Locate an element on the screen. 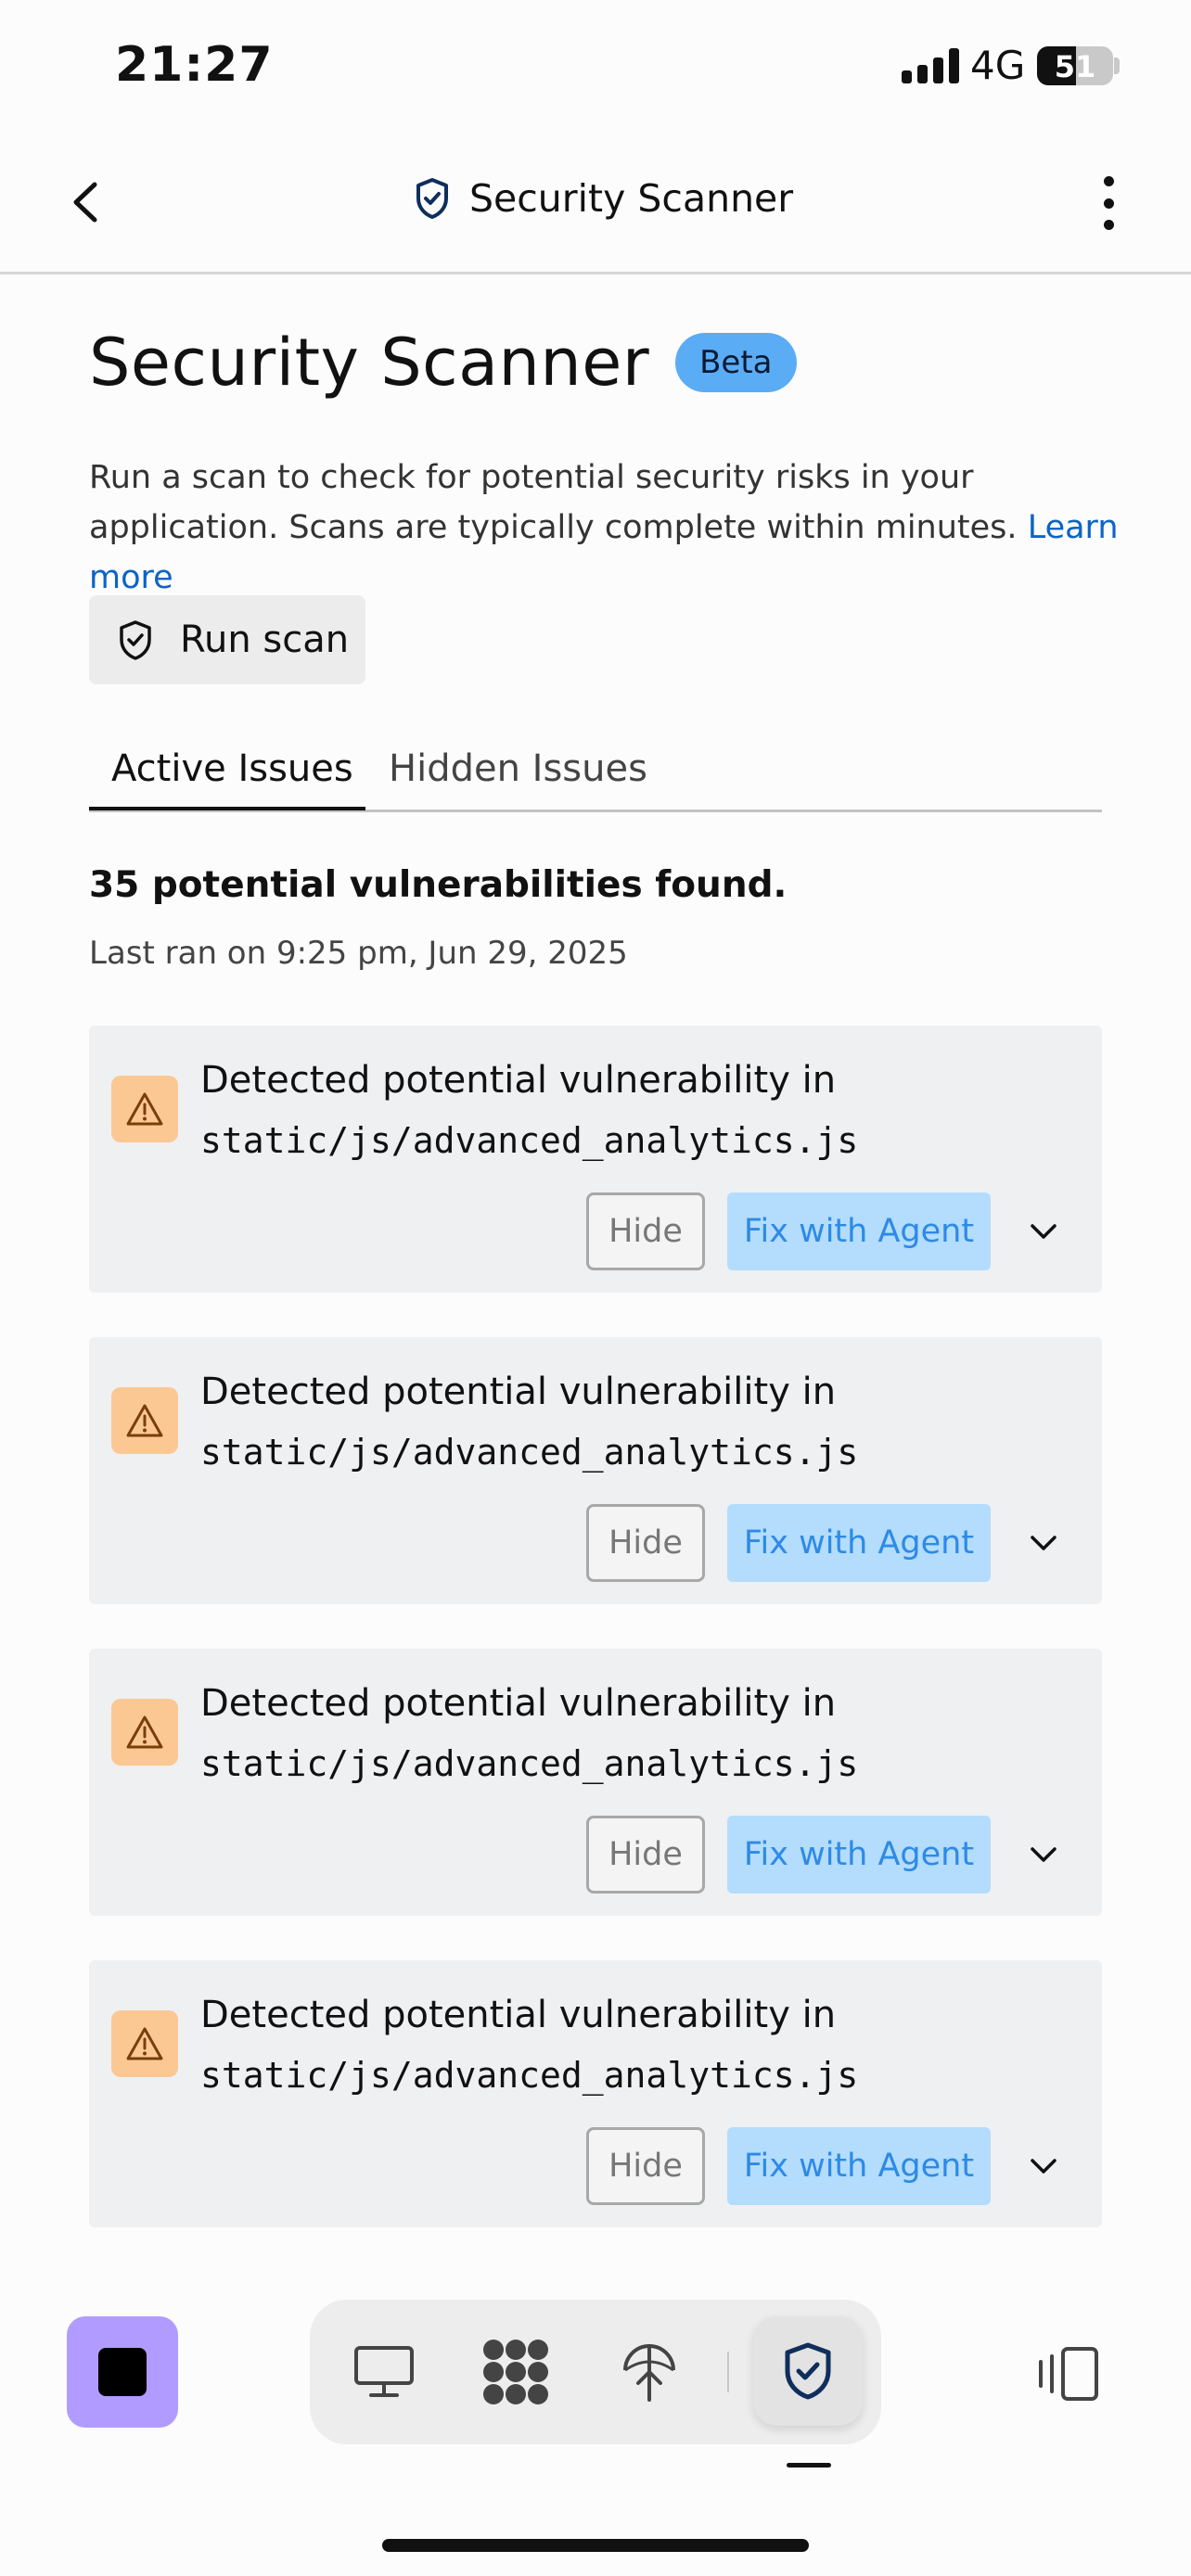  stop-button is located at coordinates (122, 2372).